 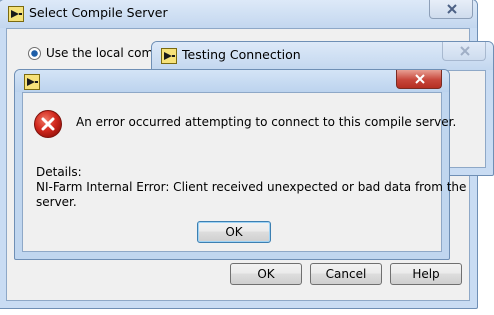 What do you see at coordinates (59, 172) in the screenshot?
I see `details-heading: Details:` at bounding box center [59, 172].